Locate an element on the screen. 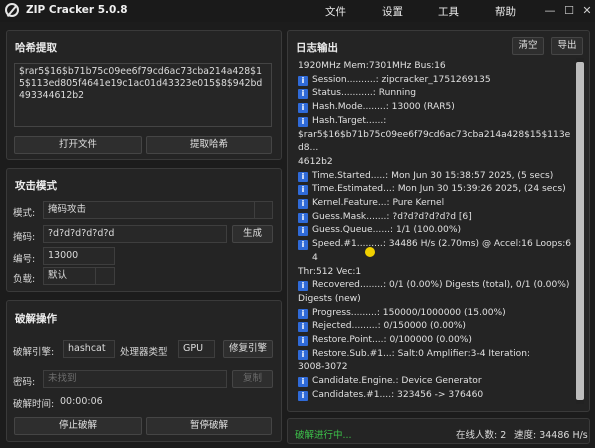 This screenshot has width=595, height=448. log-line: i Rejected.........: 0/150000 (0.00%) is located at coordinates (434, 327).